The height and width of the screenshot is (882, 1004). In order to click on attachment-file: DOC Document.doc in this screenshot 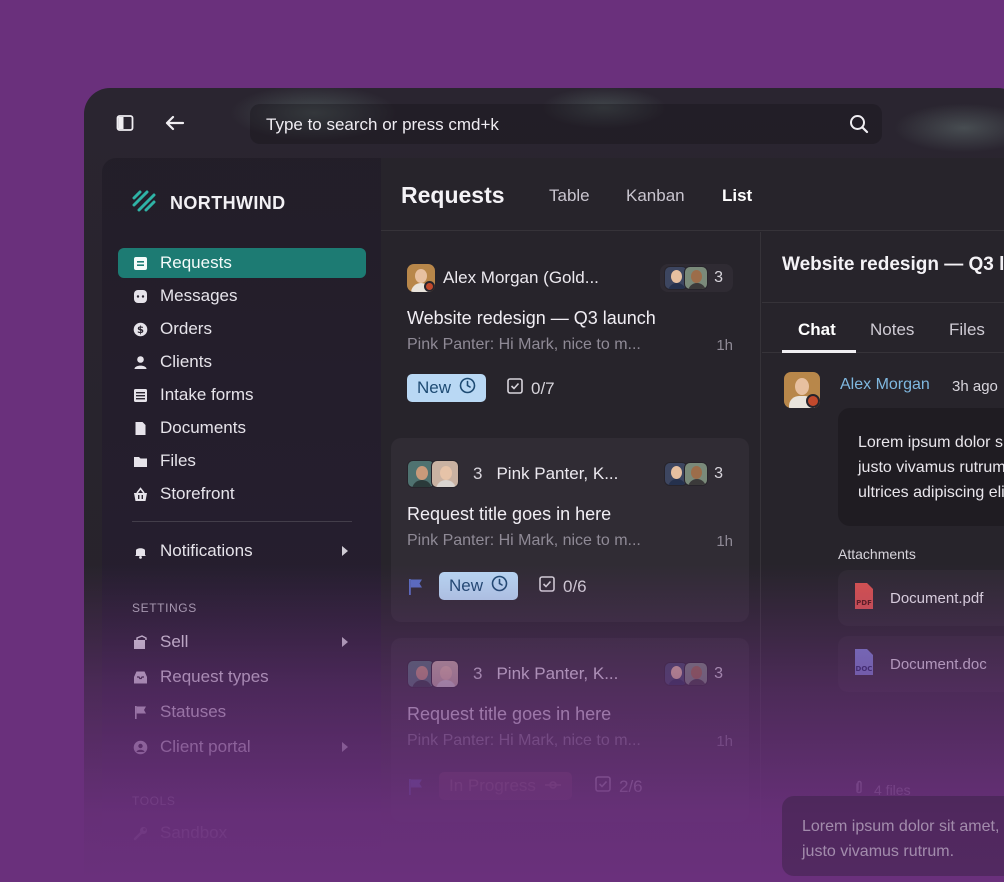, I will do `click(921, 664)`.